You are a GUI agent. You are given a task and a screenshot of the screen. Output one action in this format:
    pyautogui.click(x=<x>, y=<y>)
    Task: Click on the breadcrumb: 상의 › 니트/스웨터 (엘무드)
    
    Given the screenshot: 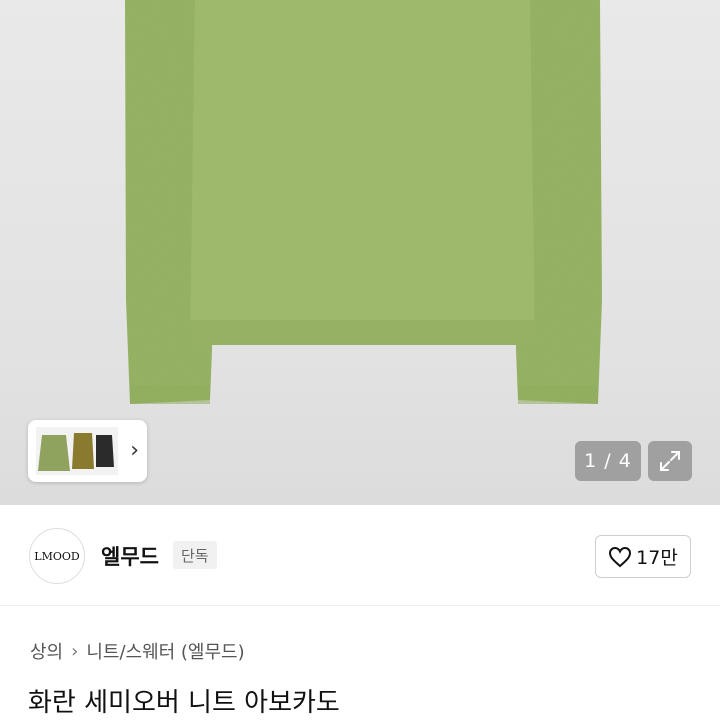 What is the action you would take?
    pyautogui.click(x=137, y=651)
    